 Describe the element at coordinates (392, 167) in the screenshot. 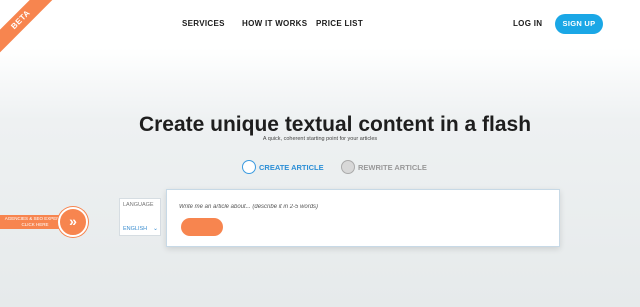

I see `rewrite-article-label: REWRITE ARTICLE` at that location.